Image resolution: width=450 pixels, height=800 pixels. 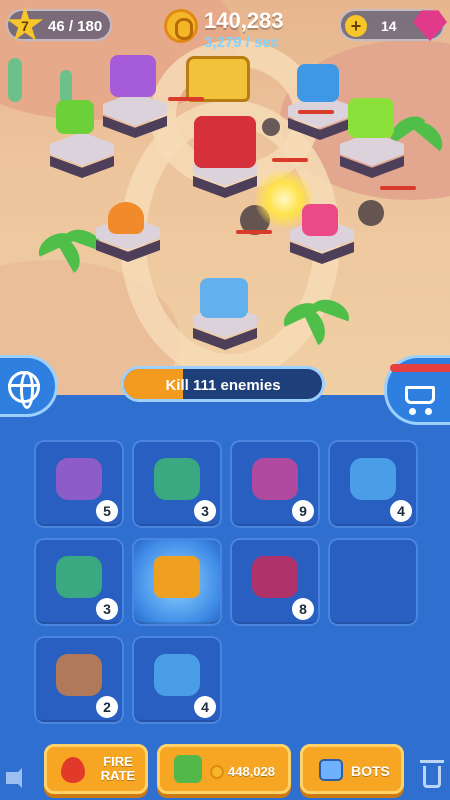 I want to click on gem-counter: + 14, so click(x=393, y=25).